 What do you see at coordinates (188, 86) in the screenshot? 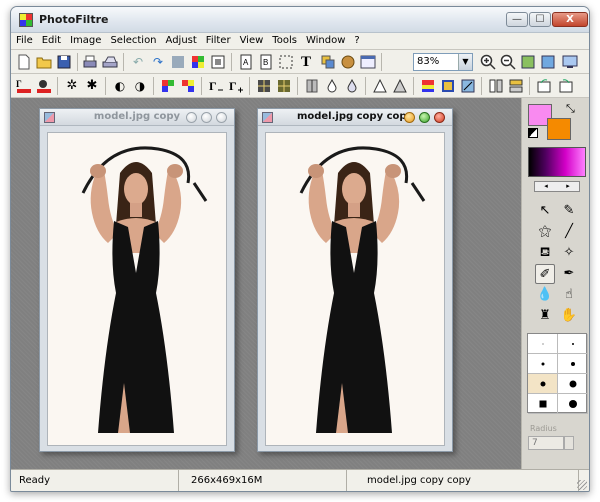
I see `saturation-plus-icon` at bounding box center [188, 86].